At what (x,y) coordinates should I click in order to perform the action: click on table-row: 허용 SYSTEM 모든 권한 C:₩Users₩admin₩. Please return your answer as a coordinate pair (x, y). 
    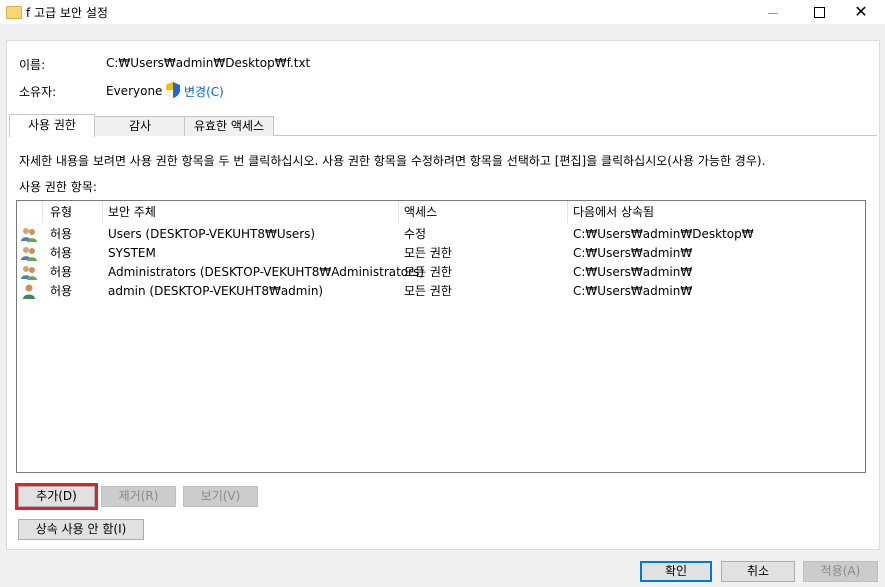
    Looking at the image, I should click on (441, 253).